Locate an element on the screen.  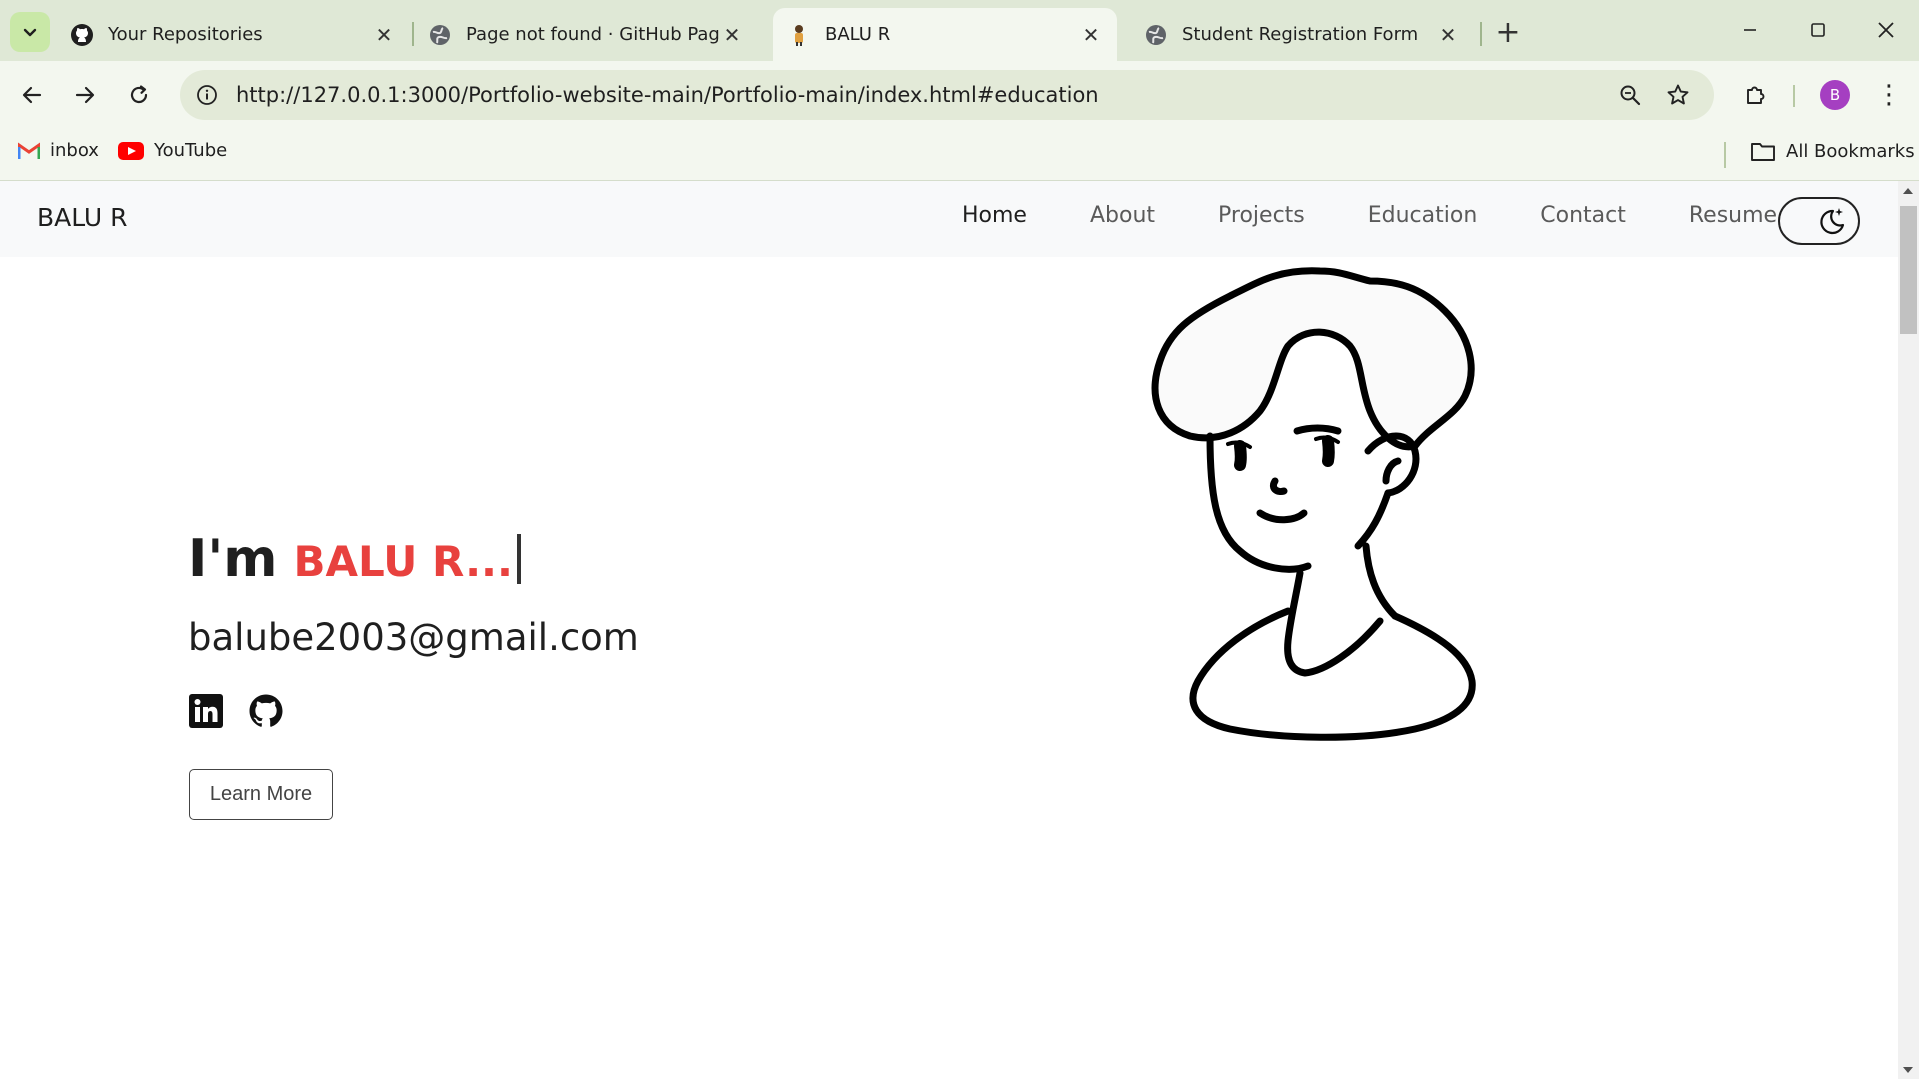
typing-caret is located at coordinates (518, 559).